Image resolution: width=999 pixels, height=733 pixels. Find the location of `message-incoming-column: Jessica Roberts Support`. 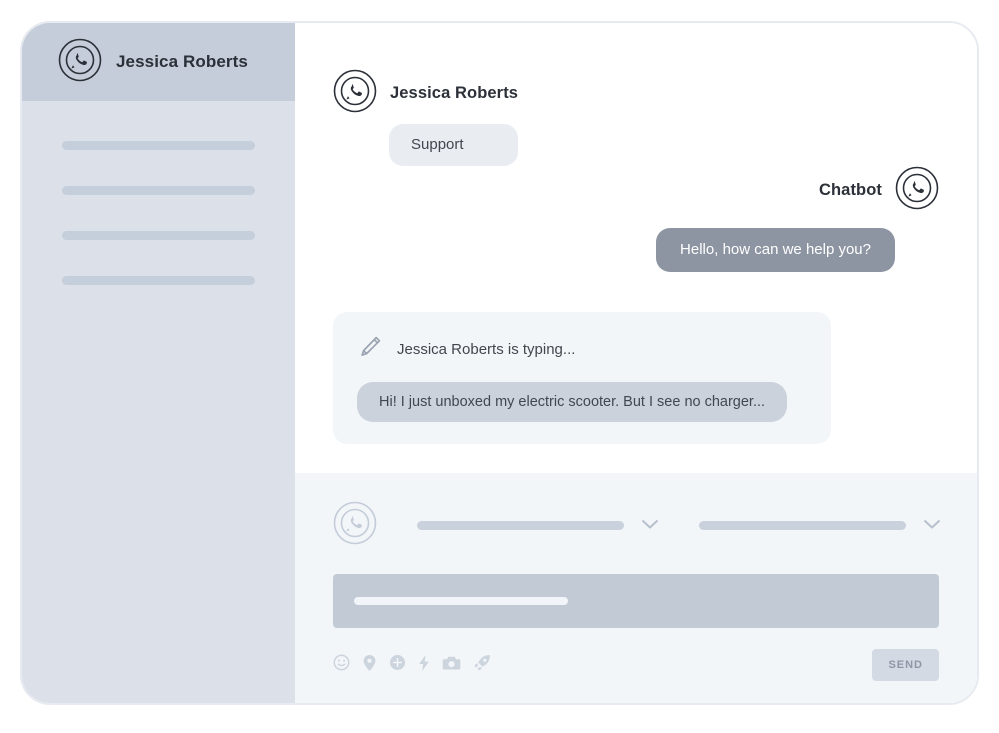

message-incoming-column: Jessica Roberts Support is located at coordinates (426, 117).